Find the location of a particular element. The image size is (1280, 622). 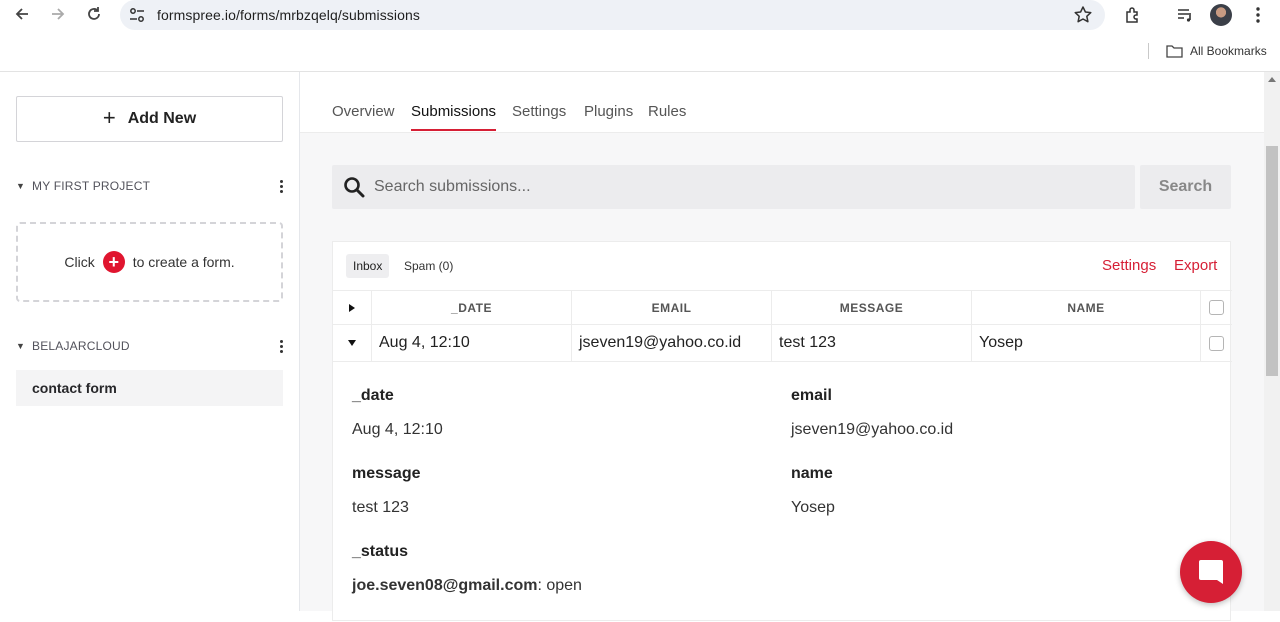

detail-email-value: jseven19@yahoo.co.id is located at coordinates (872, 429).